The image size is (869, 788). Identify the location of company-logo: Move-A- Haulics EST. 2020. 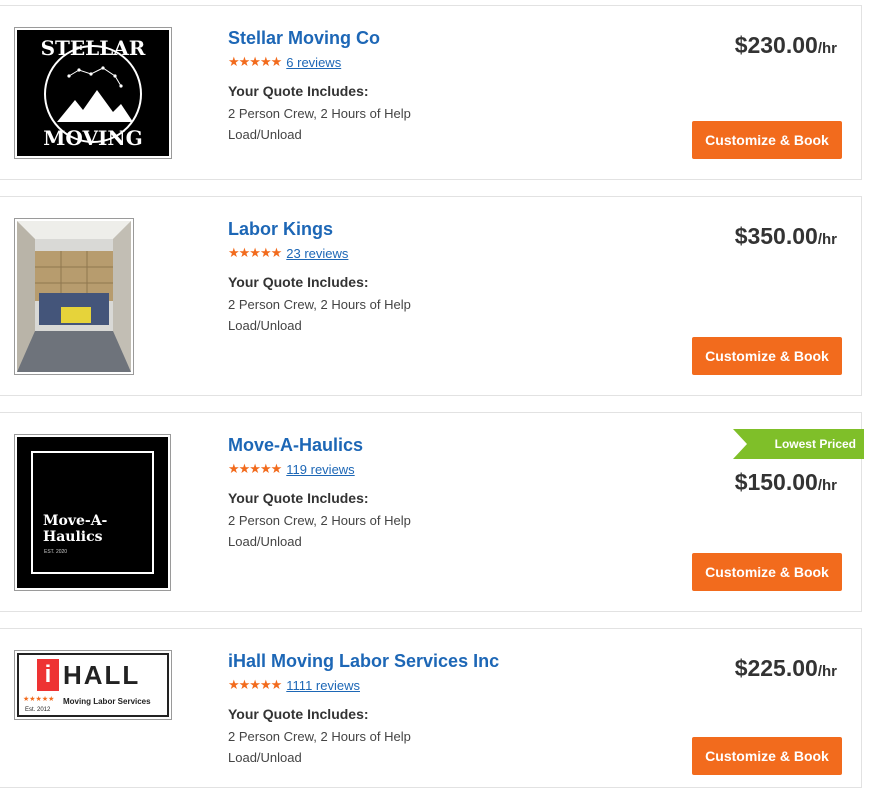
(92, 512).